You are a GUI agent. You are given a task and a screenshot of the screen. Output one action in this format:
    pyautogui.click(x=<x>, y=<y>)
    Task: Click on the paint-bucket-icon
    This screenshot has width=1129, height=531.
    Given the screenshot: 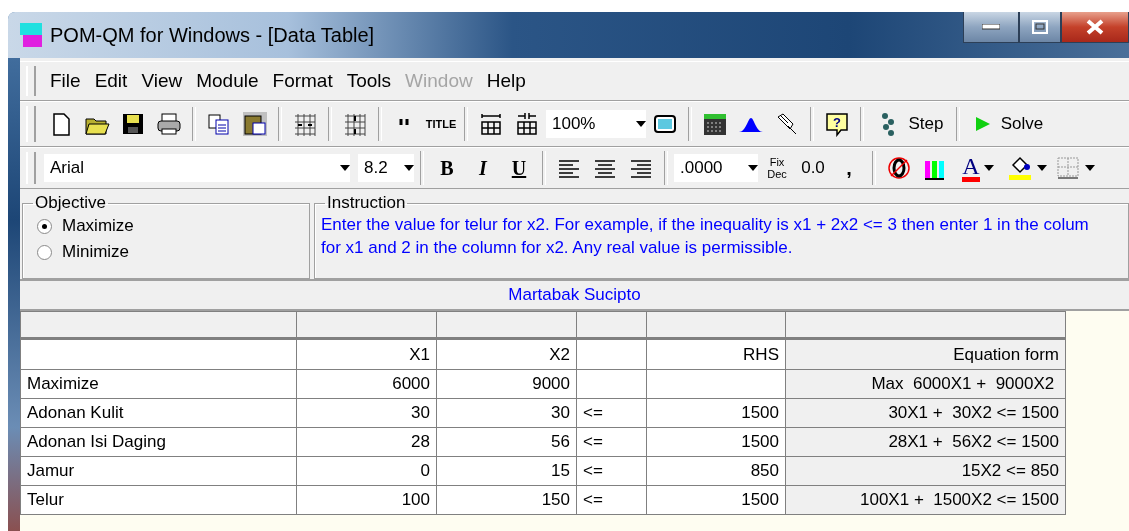 What is the action you would take?
    pyautogui.click(x=1020, y=168)
    